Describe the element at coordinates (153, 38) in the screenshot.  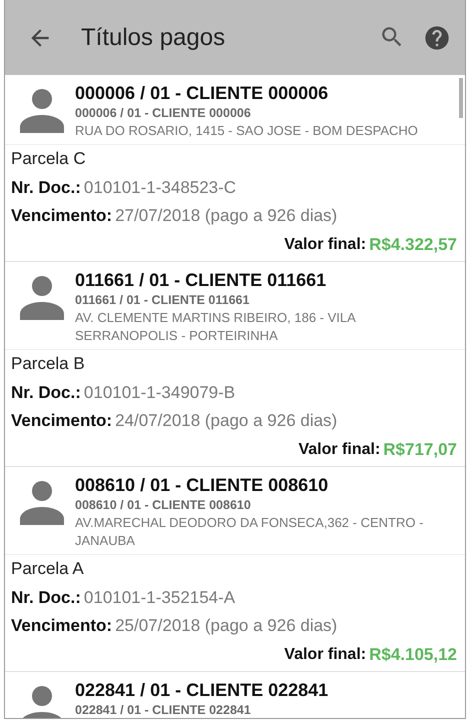
I see `screen-title: Títulos pagos` at that location.